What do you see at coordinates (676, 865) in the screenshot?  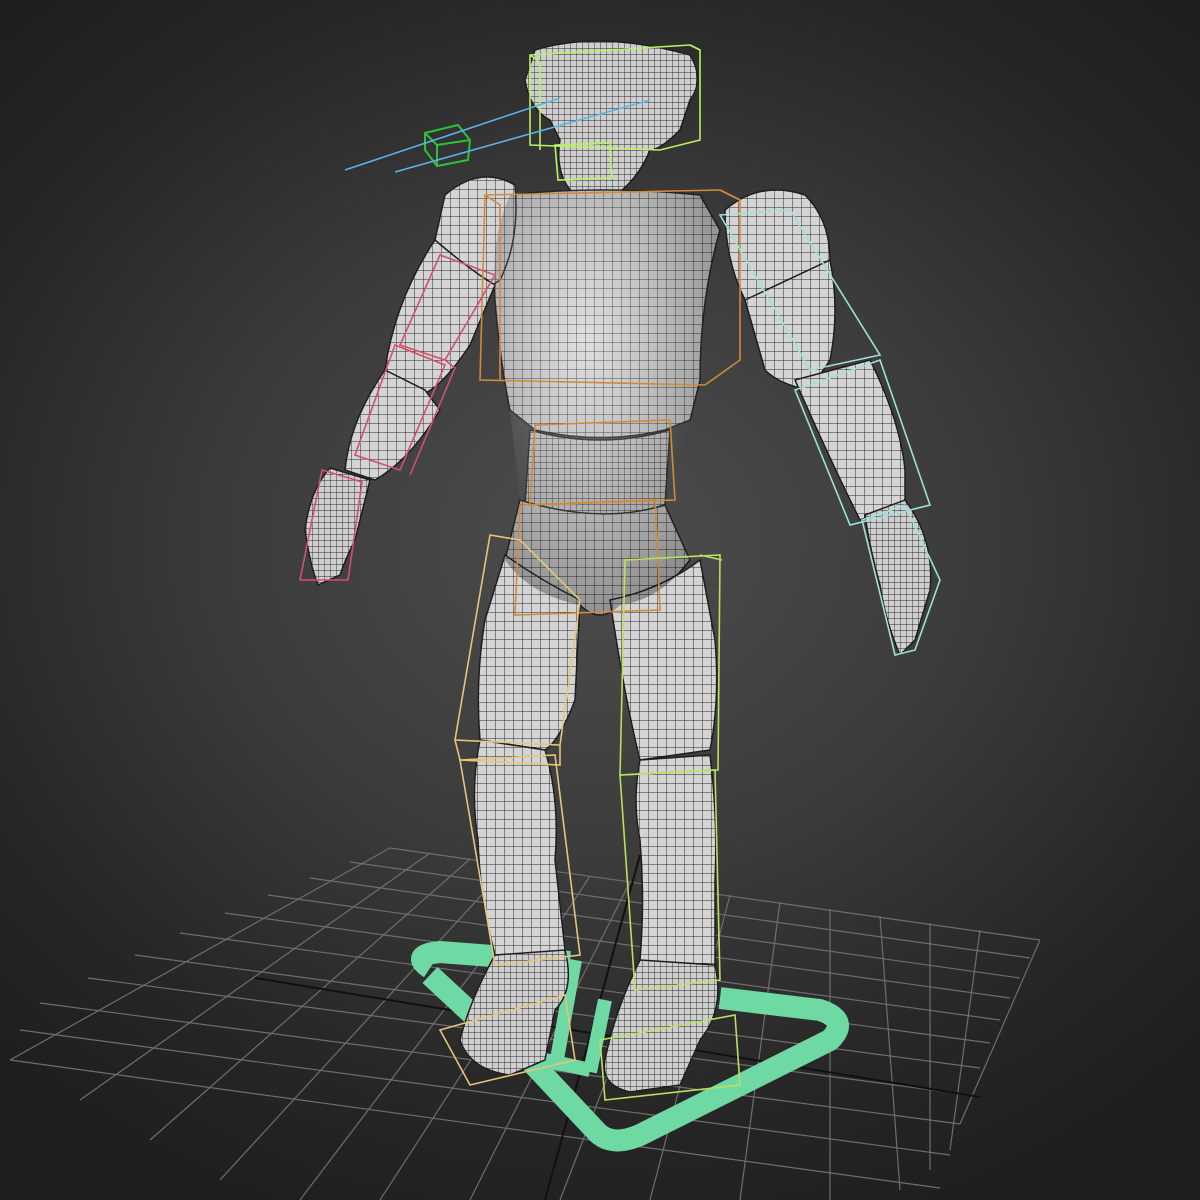 I see `right-shin-mesh` at bounding box center [676, 865].